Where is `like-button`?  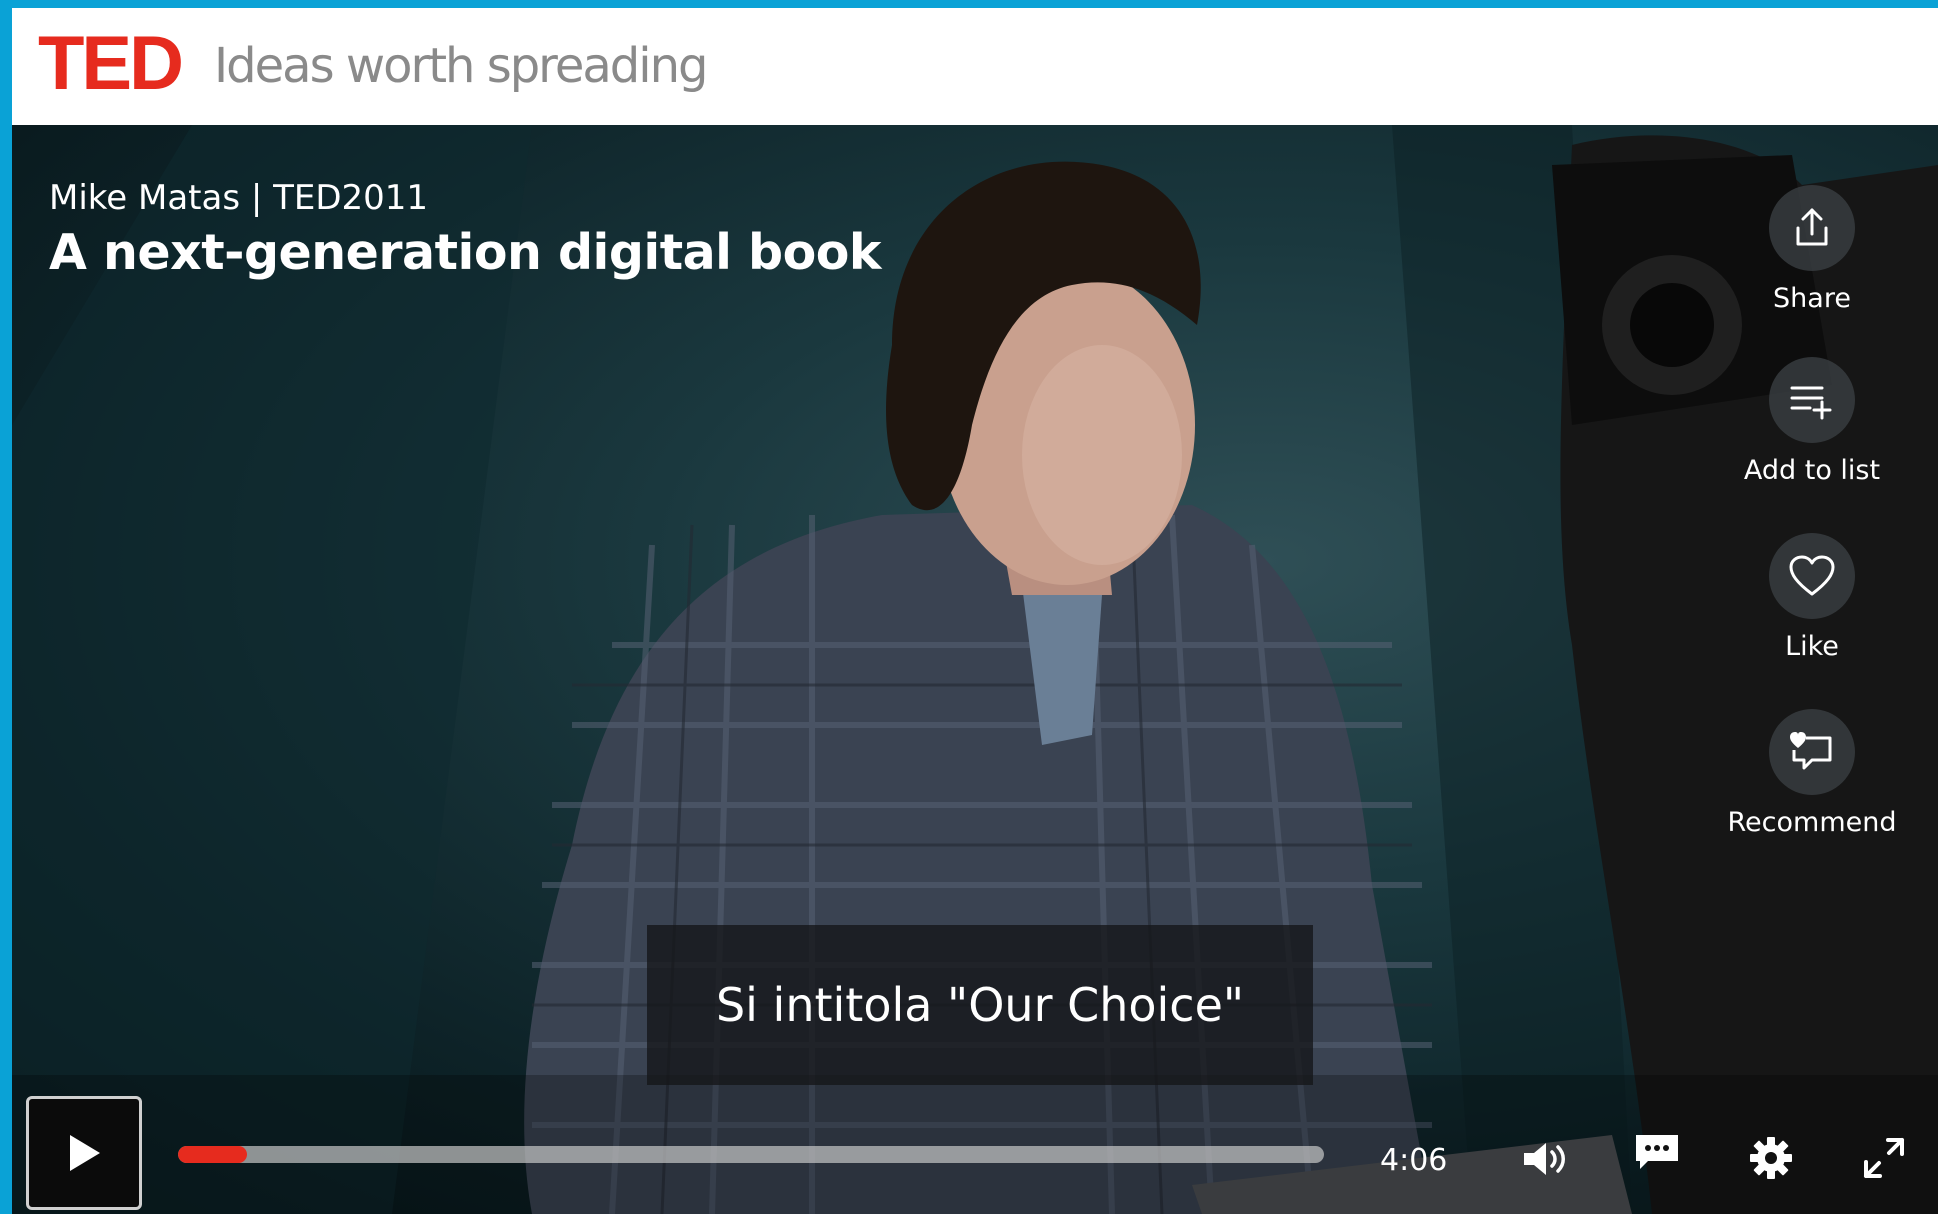
like-button is located at coordinates (1812, 576).